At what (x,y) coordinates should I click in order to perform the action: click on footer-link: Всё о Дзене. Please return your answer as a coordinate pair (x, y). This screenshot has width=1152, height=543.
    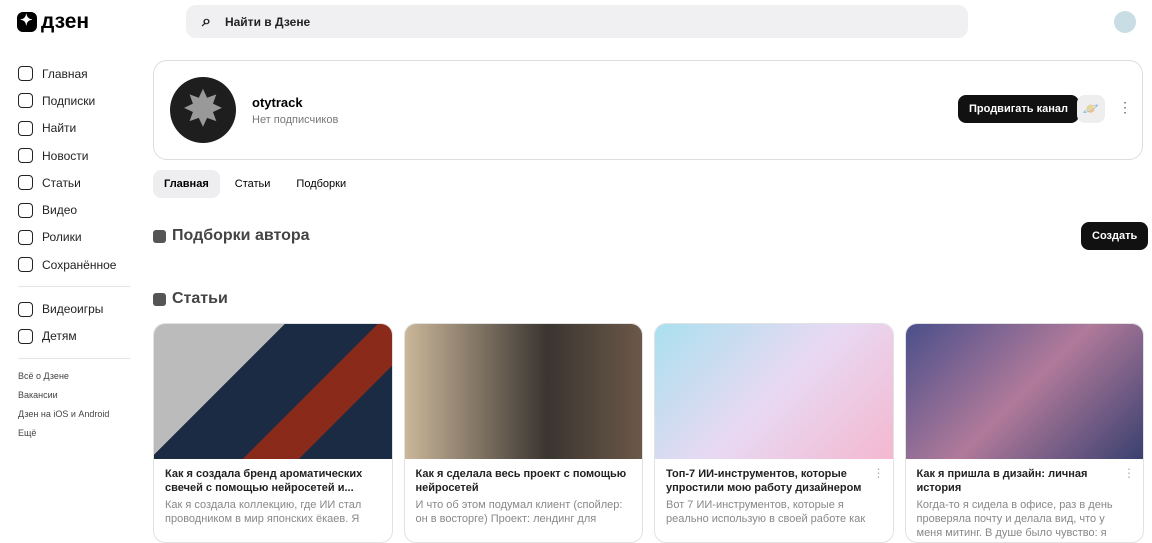
    Looking at the image, I should click on (74, 376).